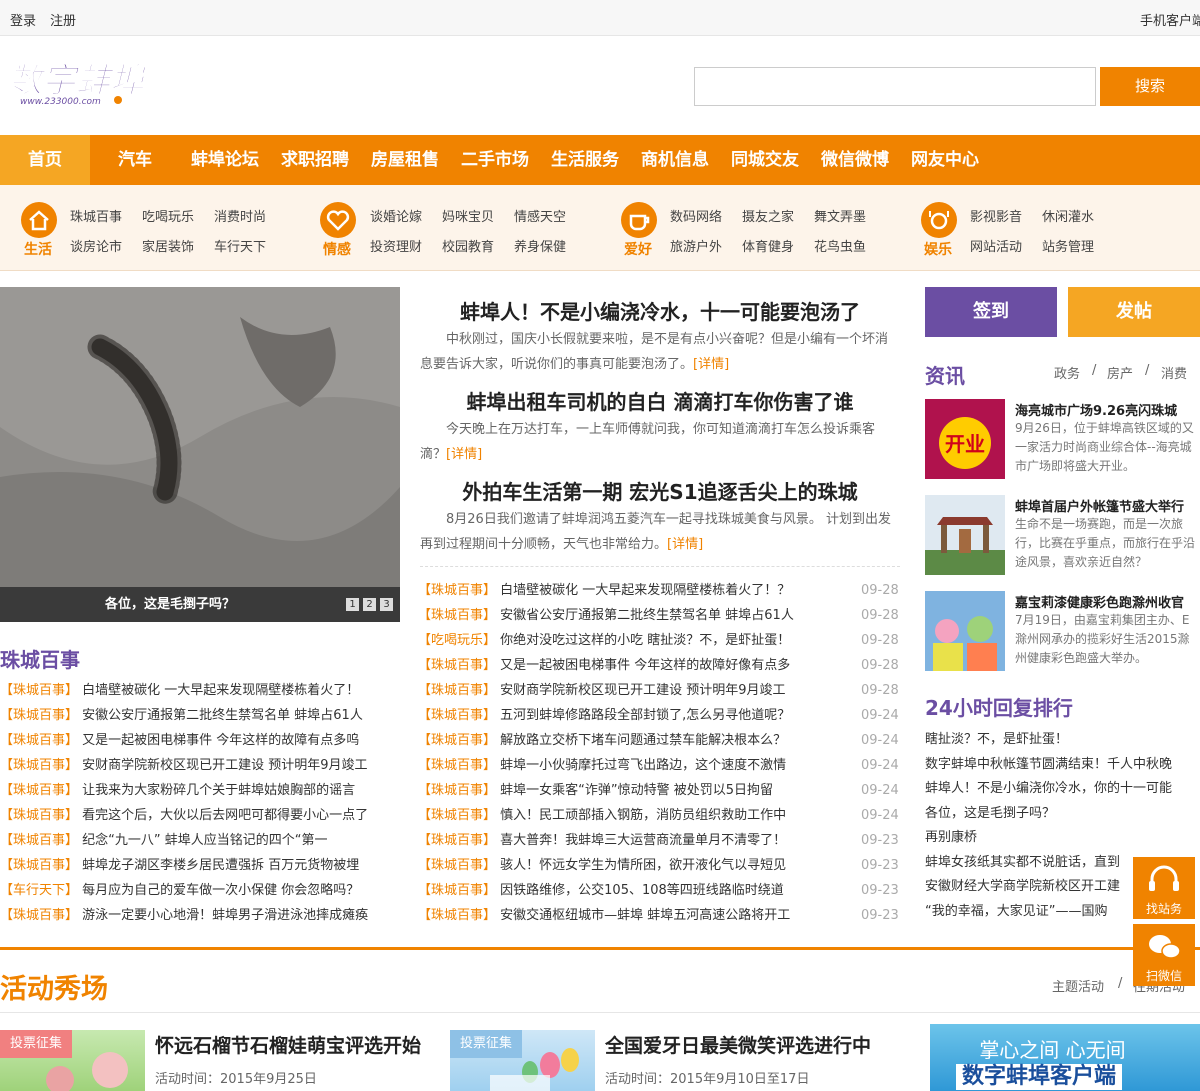 The height and width of the screenshot is (1091, 1200). I want to click on cat-link: 影视影音, so click(996, 215).